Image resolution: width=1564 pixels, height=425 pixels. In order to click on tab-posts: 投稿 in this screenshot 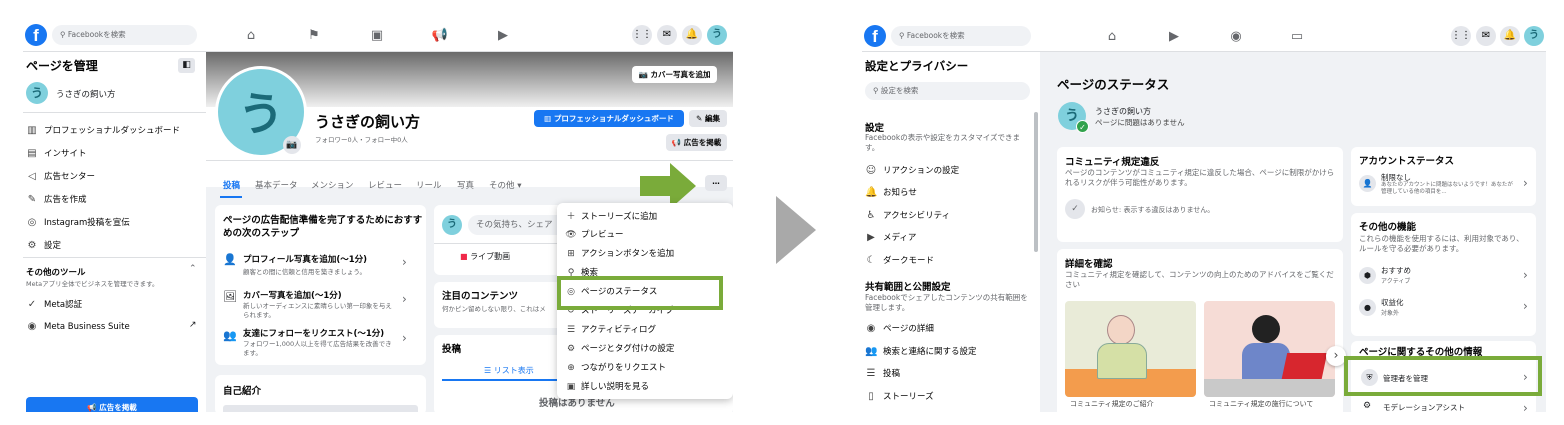, I will do `click(231, 185)`.